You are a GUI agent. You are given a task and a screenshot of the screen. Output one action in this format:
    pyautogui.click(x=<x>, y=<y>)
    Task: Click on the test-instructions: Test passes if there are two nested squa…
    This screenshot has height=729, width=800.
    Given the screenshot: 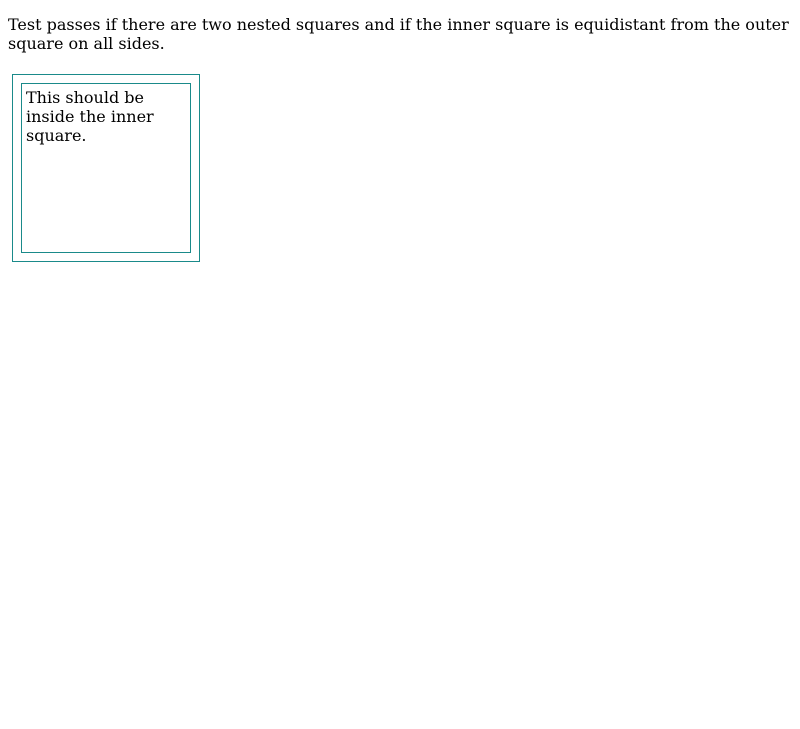 What is the action you would take?
    pyautogui.click(x=398, y=34)
    